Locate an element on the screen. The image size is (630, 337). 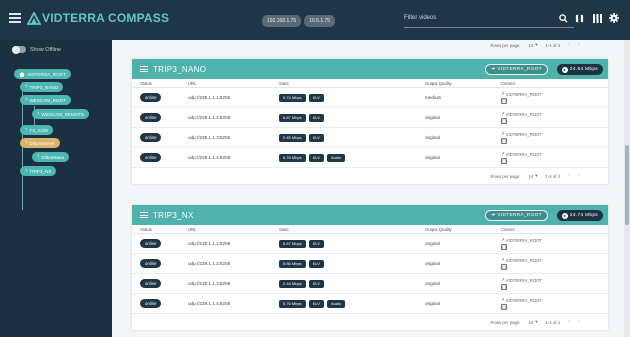
stream-url: udp://239.1.1.1:8208 is located at coordinates (209, 97).